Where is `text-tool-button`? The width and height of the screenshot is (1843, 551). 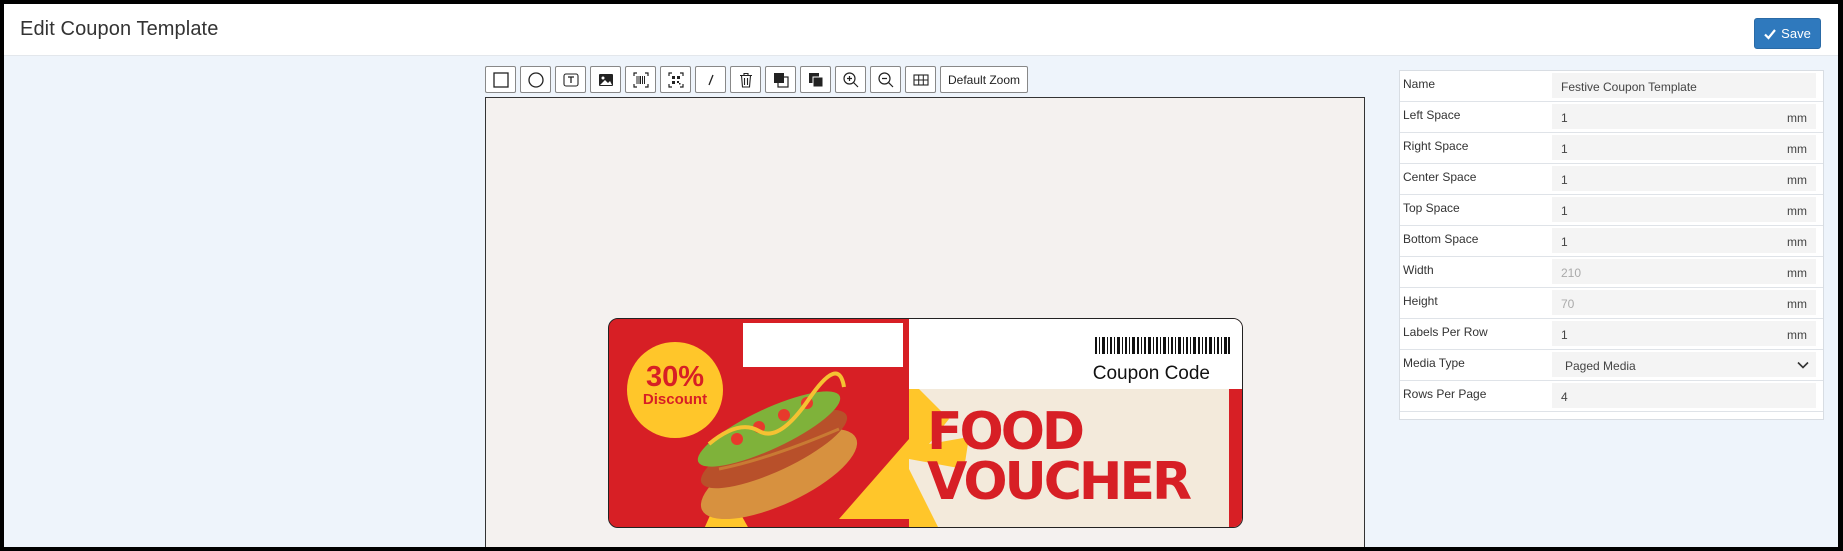 text-tool-button is located at coordinates (570, 79).